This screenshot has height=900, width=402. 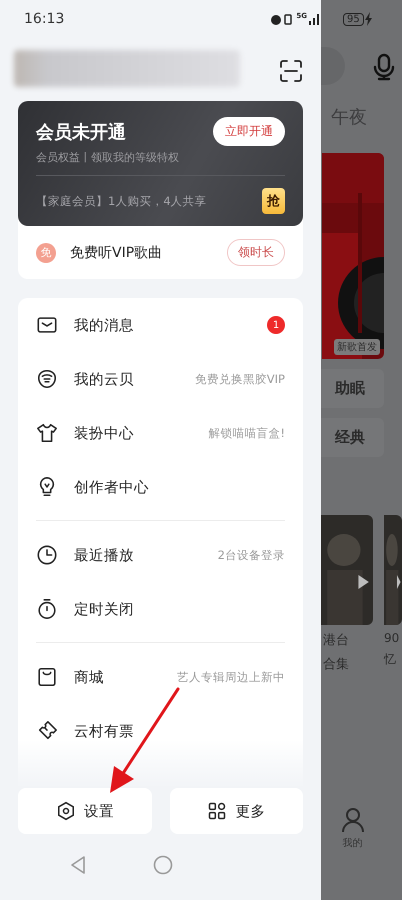 I want to click on scan-icon, so click(x=291, y=71).